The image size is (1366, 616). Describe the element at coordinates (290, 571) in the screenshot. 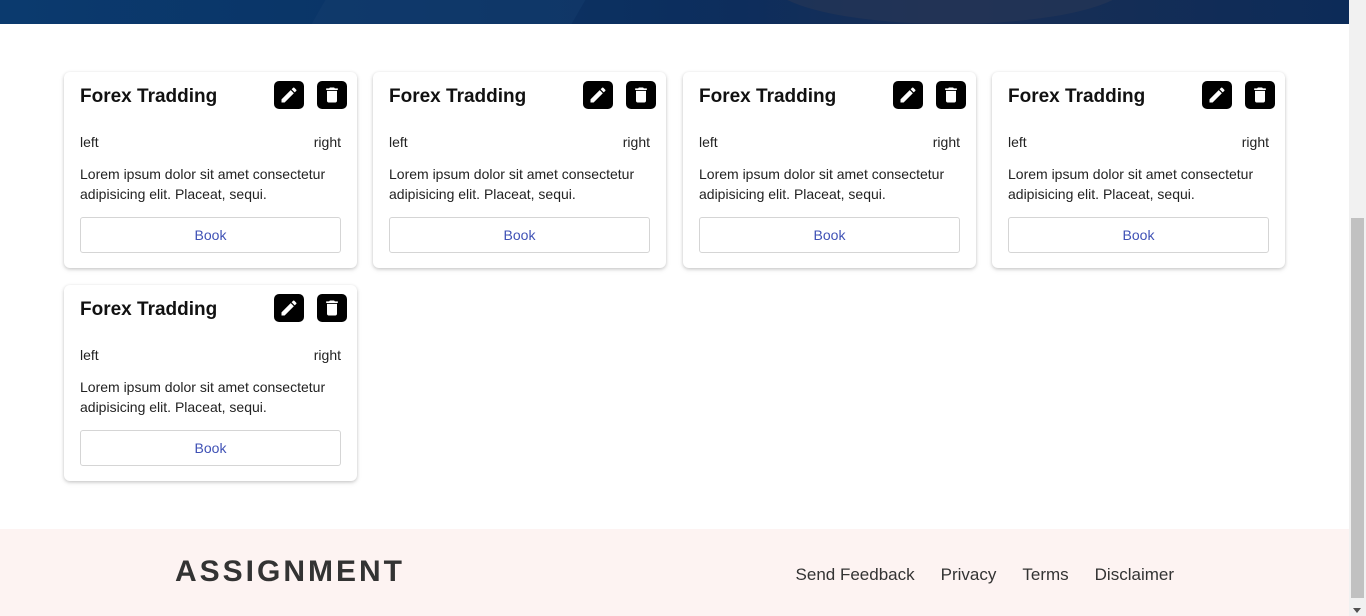

I see `footer-brand: ASSIGNMENT` at that location.